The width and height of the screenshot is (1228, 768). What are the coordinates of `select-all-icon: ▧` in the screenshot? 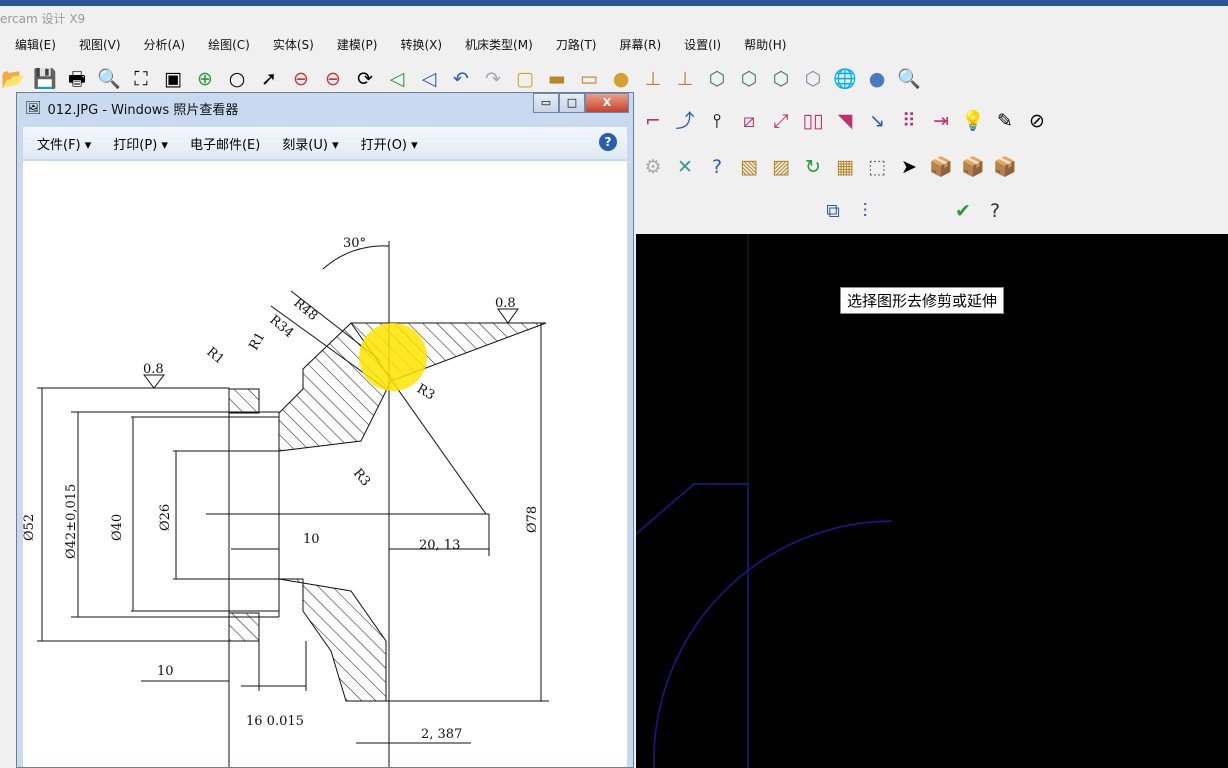 It's located at (749, 167).